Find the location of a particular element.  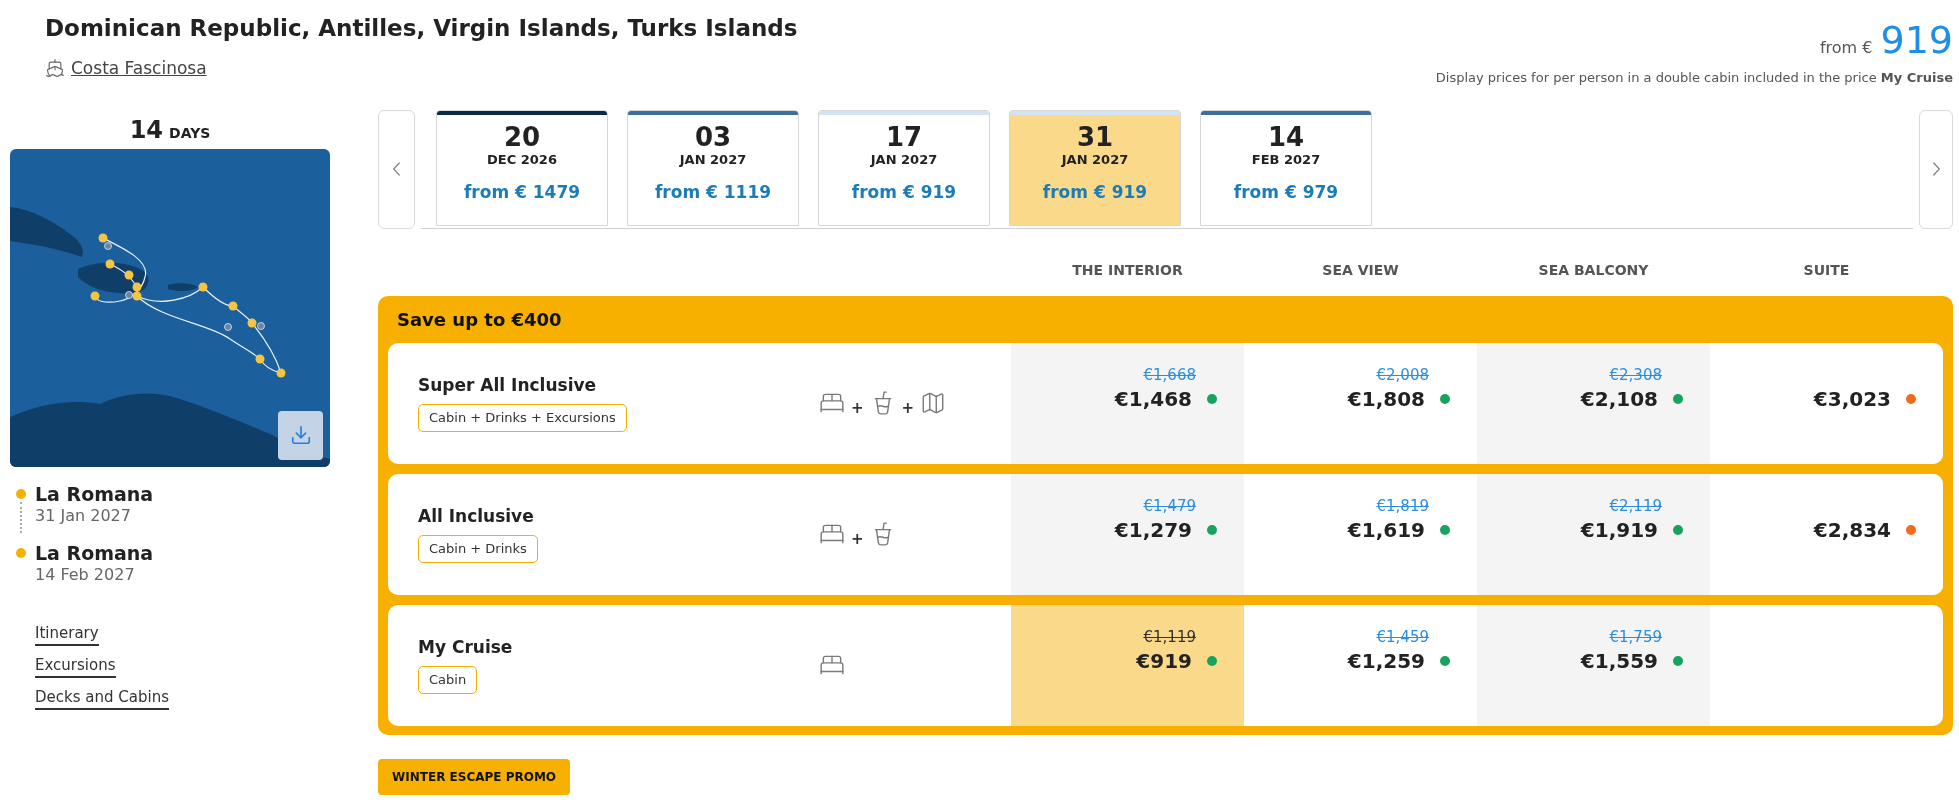

duration-unit: DAYS is located at coordinates (190, 133).